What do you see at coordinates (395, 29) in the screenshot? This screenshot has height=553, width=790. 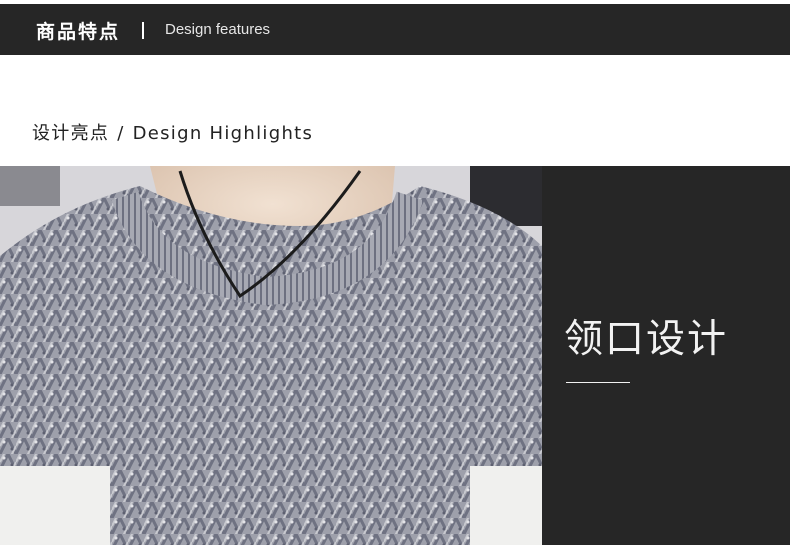 I see `header-bar: 商品特点 Design features` at bounding box center [395, 29].